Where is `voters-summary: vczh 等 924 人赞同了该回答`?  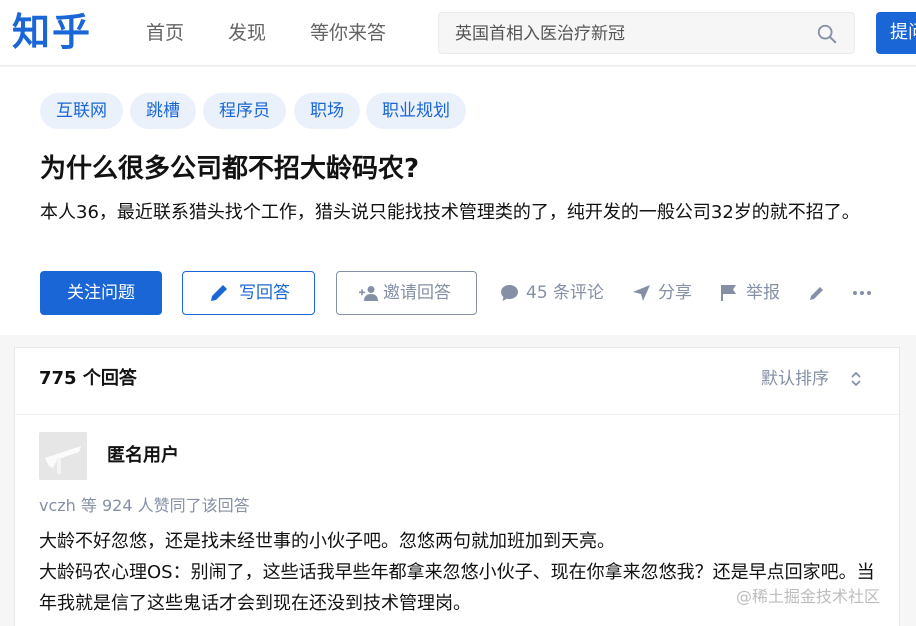 voters-summary: vczh 等 924 人赞同了该回答 is located at coordinates (144, 506).